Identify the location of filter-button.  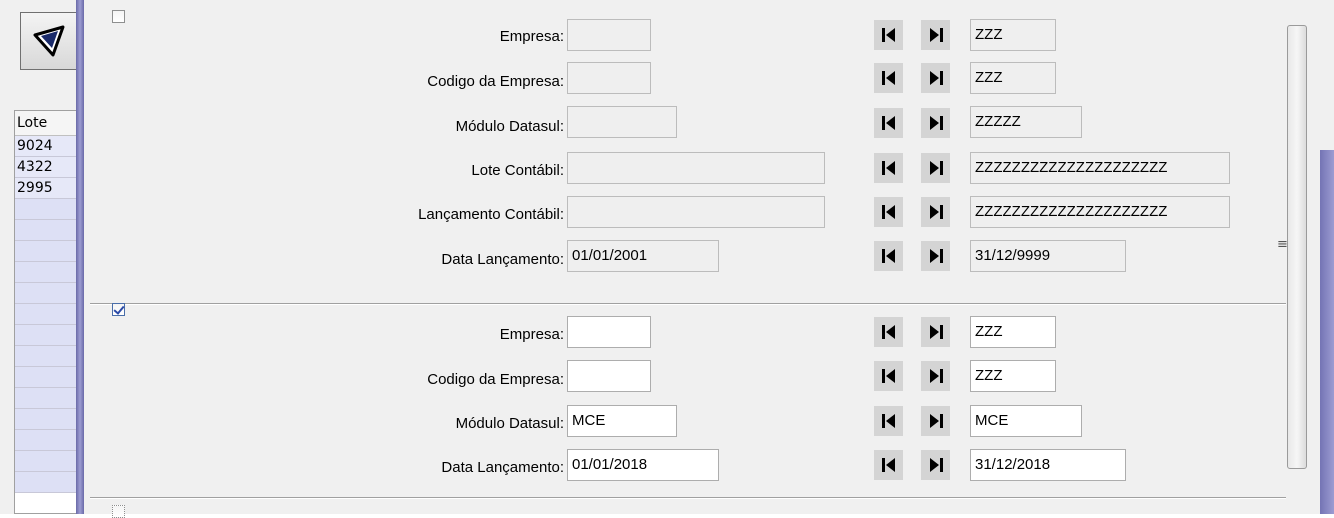
(49, 41).